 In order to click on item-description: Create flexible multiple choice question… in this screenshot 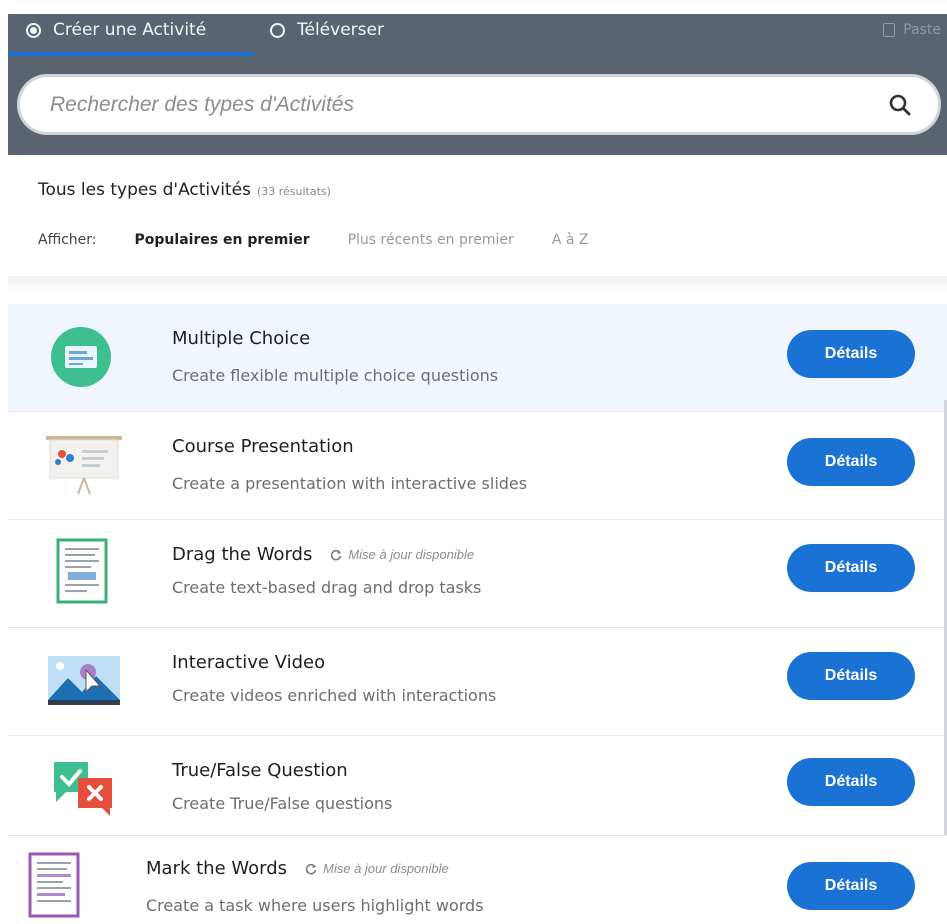, I will do `click(335, 375)`.